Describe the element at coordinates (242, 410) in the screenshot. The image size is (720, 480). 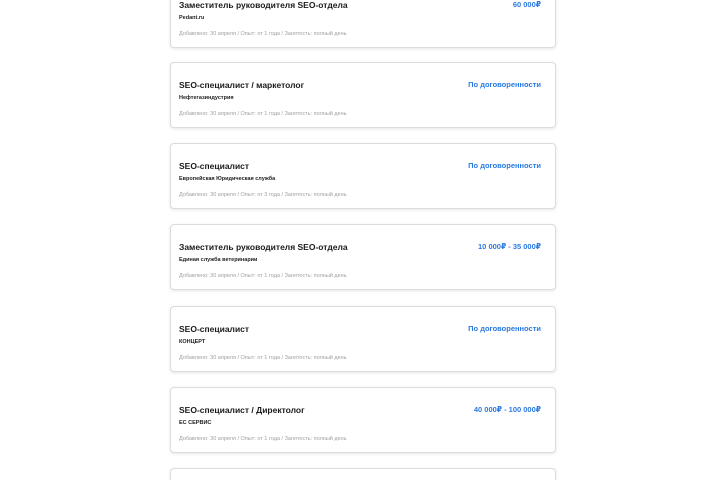
I see `vacancy-title: SEO-специалист / Директолог` at that location.